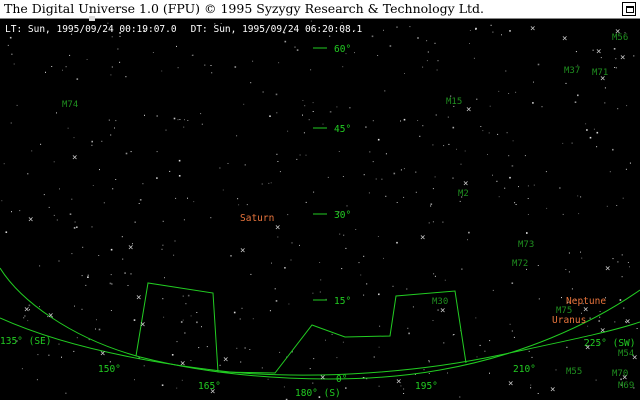 This screenshot has width=640, height=400. What do you see at coordinates (342, 49) in the screenshot?
I see `altitude-label-60: 60°` at bounding box center [342, 49].